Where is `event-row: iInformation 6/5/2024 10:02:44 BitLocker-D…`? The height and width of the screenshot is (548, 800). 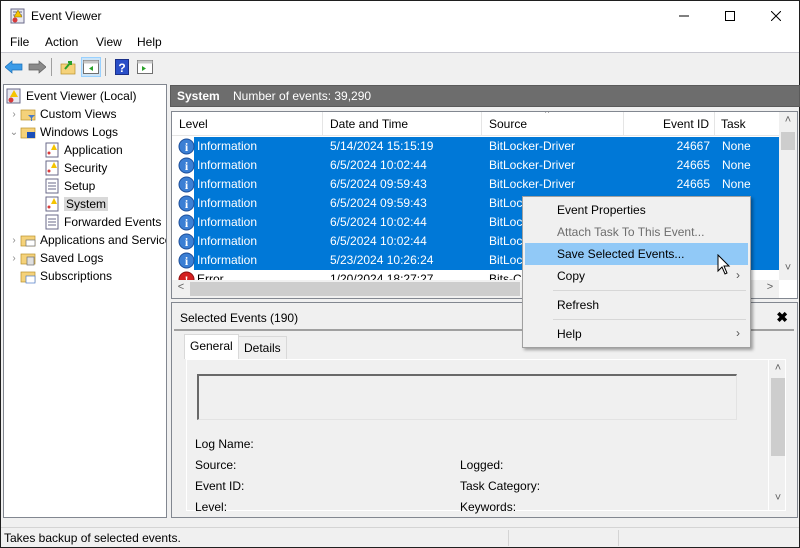 event-row: iInformation 6/5/2024 10:02:44 BitLocker-D… is located at coordinates (475, 165).